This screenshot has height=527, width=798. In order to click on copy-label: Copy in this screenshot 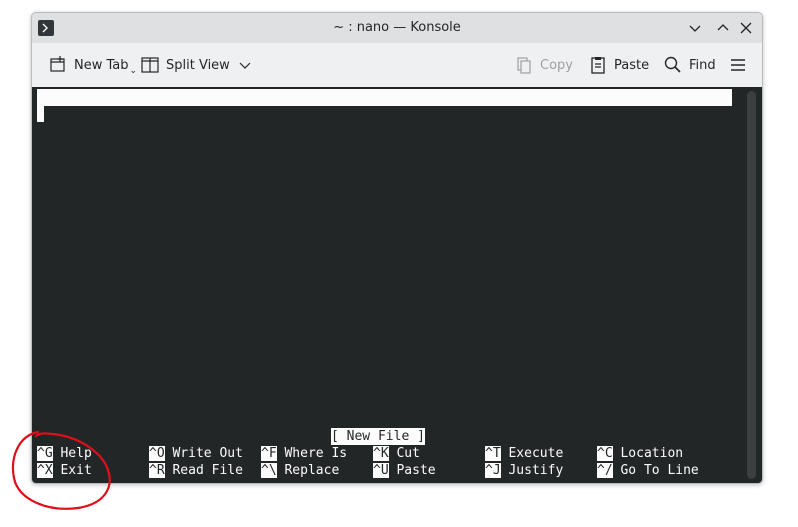, I will do `click(556, 65)`.